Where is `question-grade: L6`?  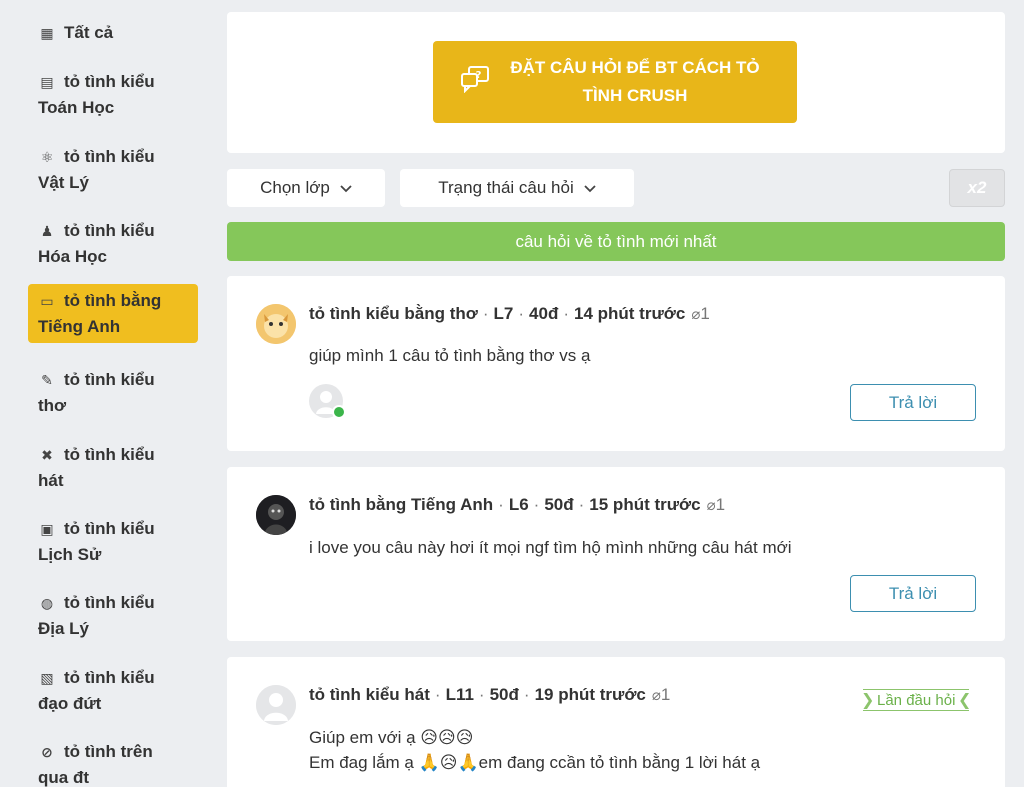
question-grade: L6 is located at coordinates (518, 504).